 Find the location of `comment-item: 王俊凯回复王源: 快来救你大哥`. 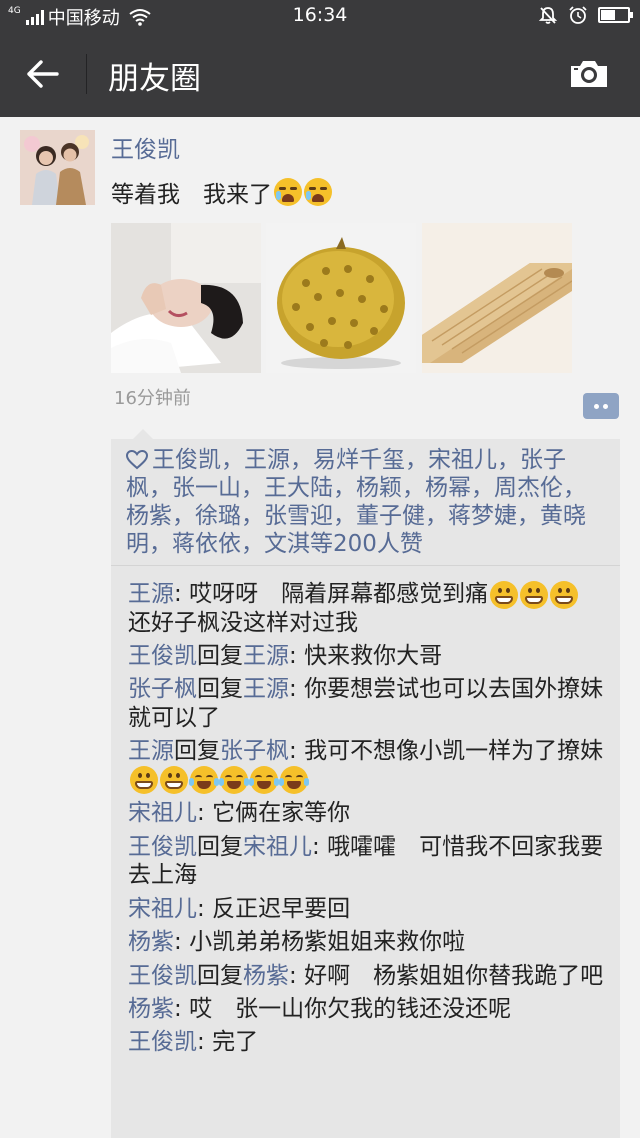

comment-item: 王俊凯回复王源: 快来救你大哥 is located at coordinates (372, 656).